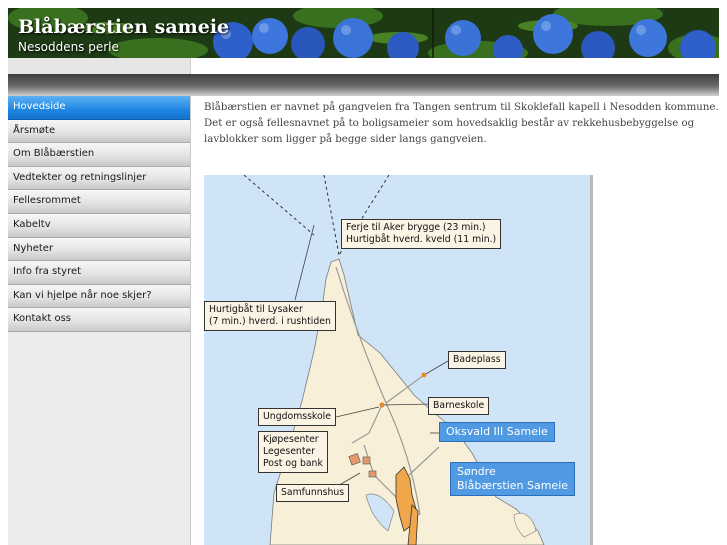  What do you see at coordinates (256, 309) in the screenshot?
I see `map-label-lysaker-line1: Hurtigbåt til Lysaker` at bounding box center [256, 309].